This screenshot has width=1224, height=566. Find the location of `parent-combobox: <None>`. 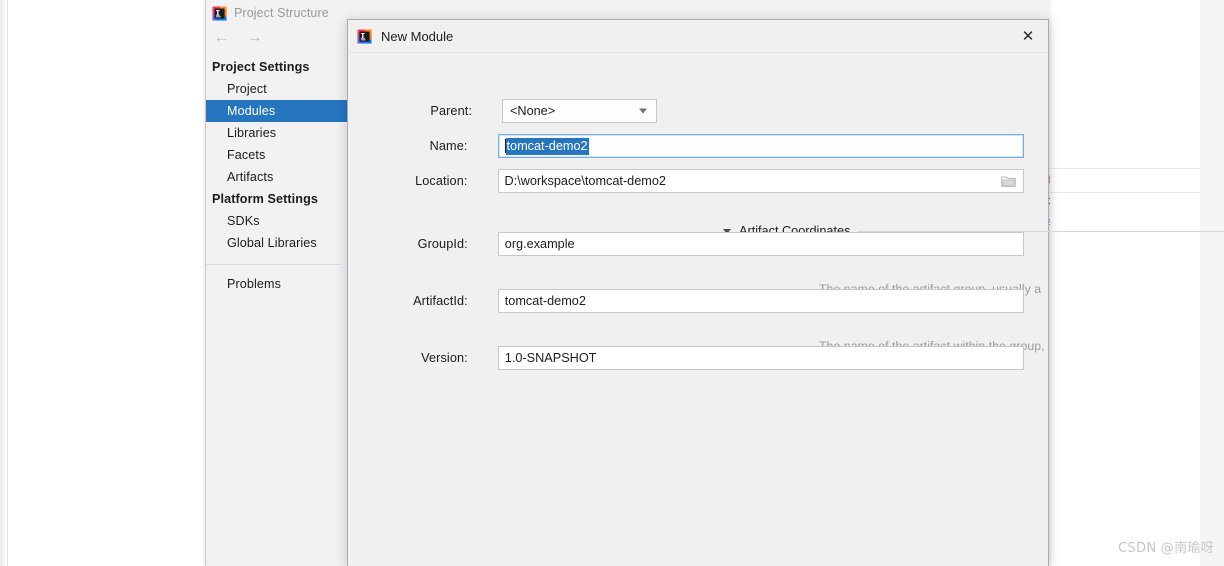

parent-combobox: <None> is located at coordinates (579, 111).